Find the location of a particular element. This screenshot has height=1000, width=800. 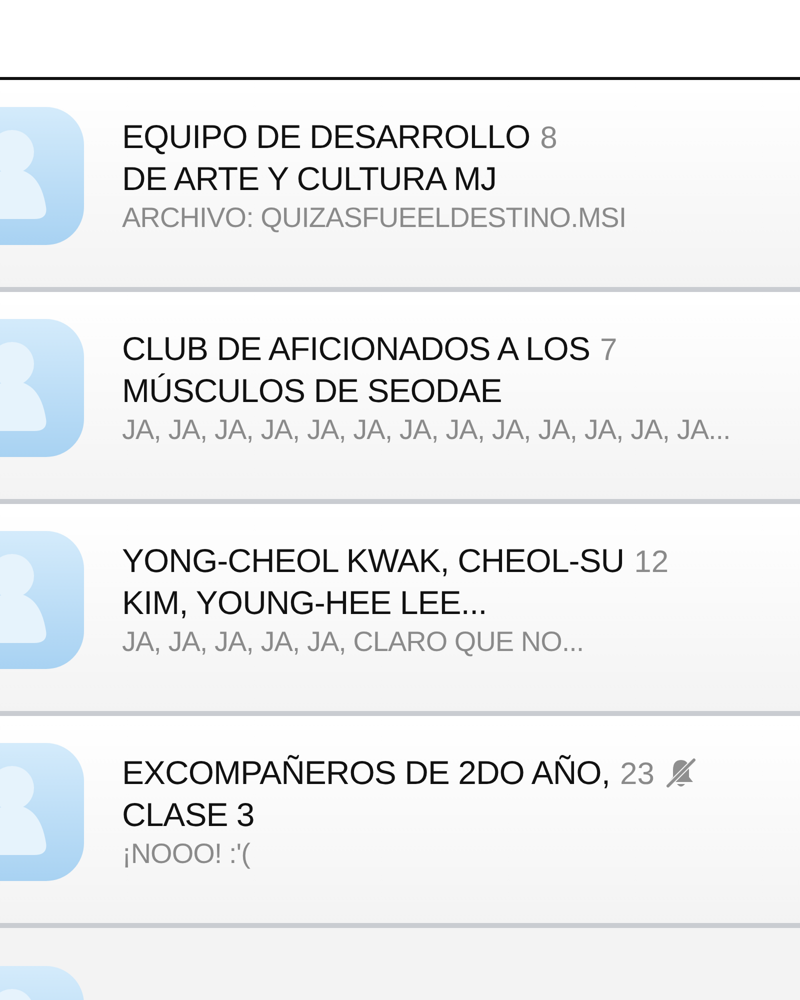

message-preview: ¡NOOO! :'( is located at coordinates (187, 853).